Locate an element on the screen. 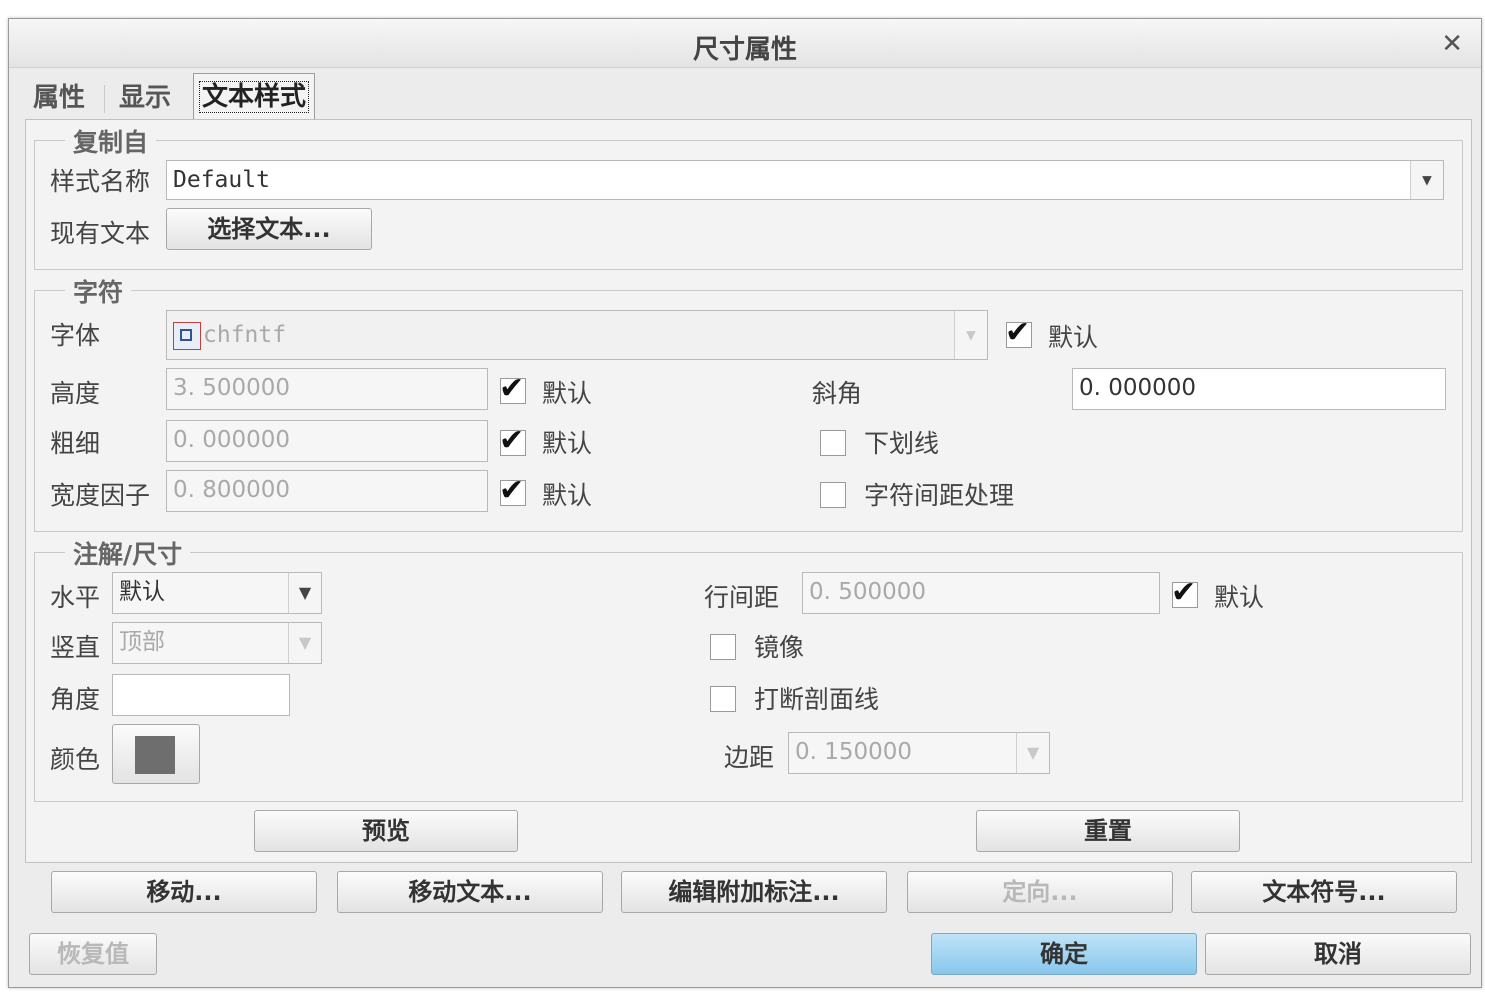 The image size is (1485, 993). width-factor-default-checkbox: ✔ is located at coordinates (512, 490).